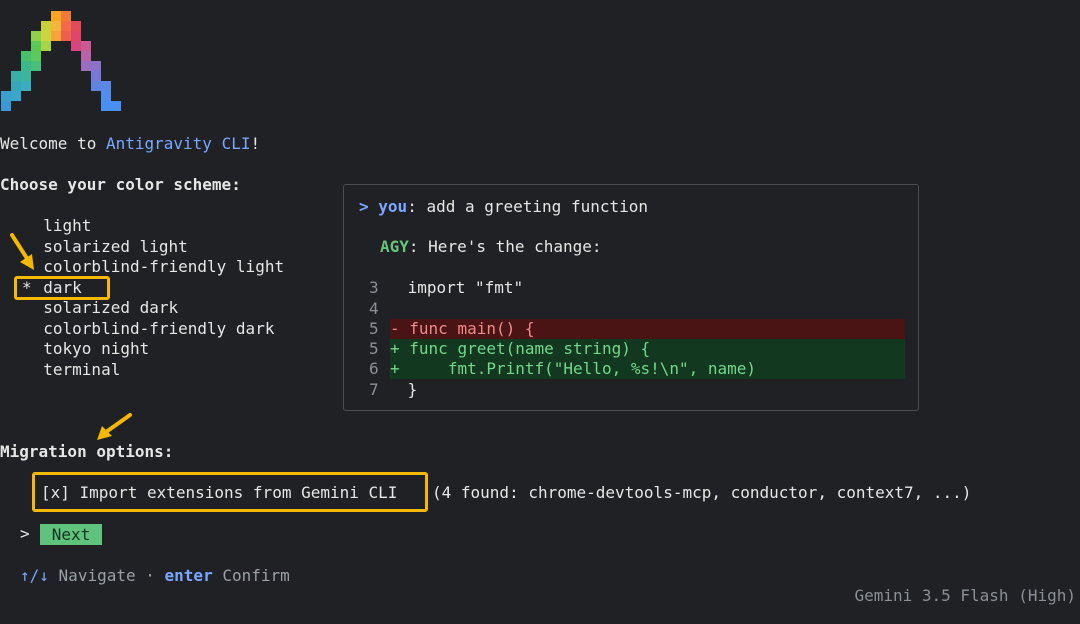 The width and height of the screenshot is (1080, 624). I want to click on preview-user-line: > you: add a greeting function, so click(503, 207).